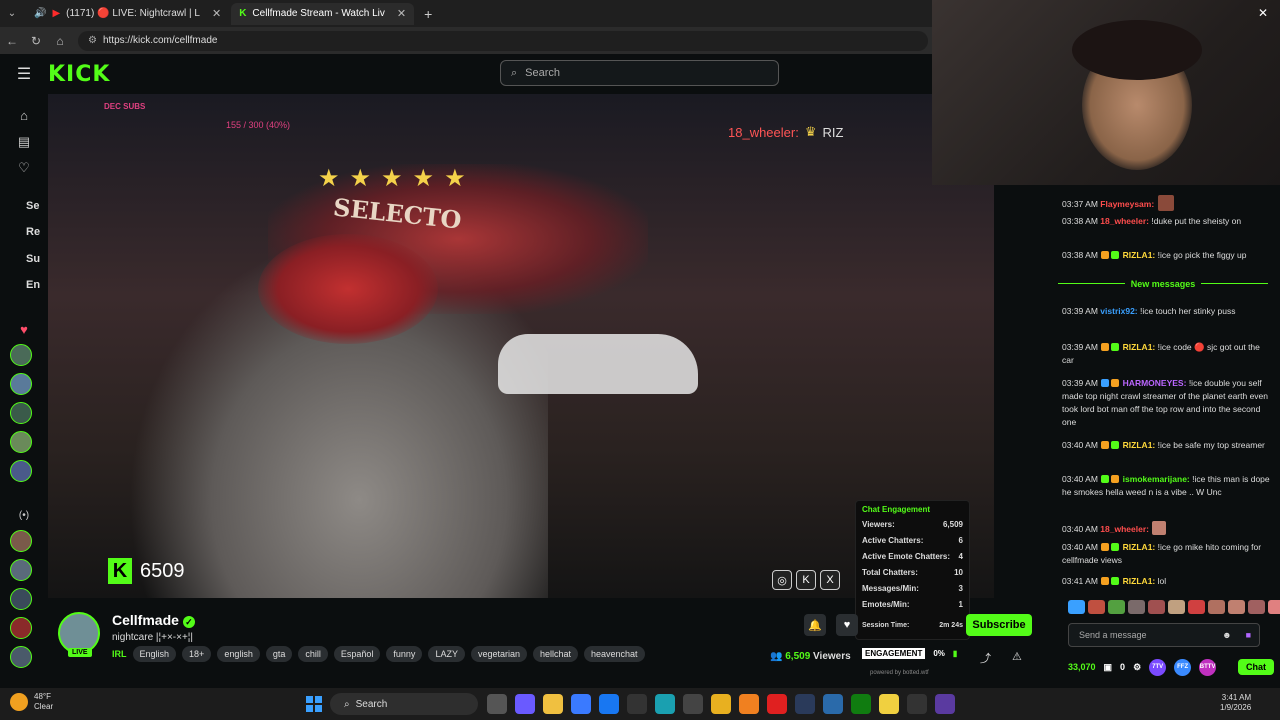 The image size is (1280, 720). What do you see at coordinates (693, 704) in the screenshot?
I see `calculator-icon` at bounding box center [693, 704].